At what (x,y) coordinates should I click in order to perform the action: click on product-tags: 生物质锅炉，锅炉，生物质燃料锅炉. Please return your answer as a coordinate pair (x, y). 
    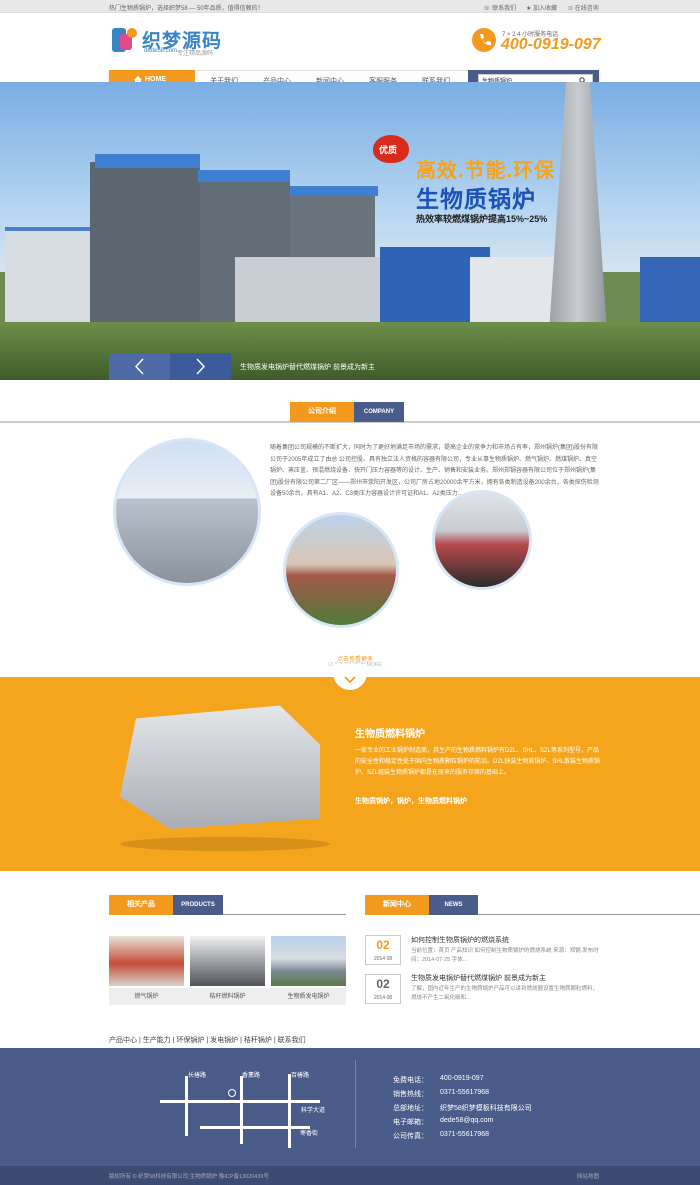
    Looking at the image, I should click on (411, 801).